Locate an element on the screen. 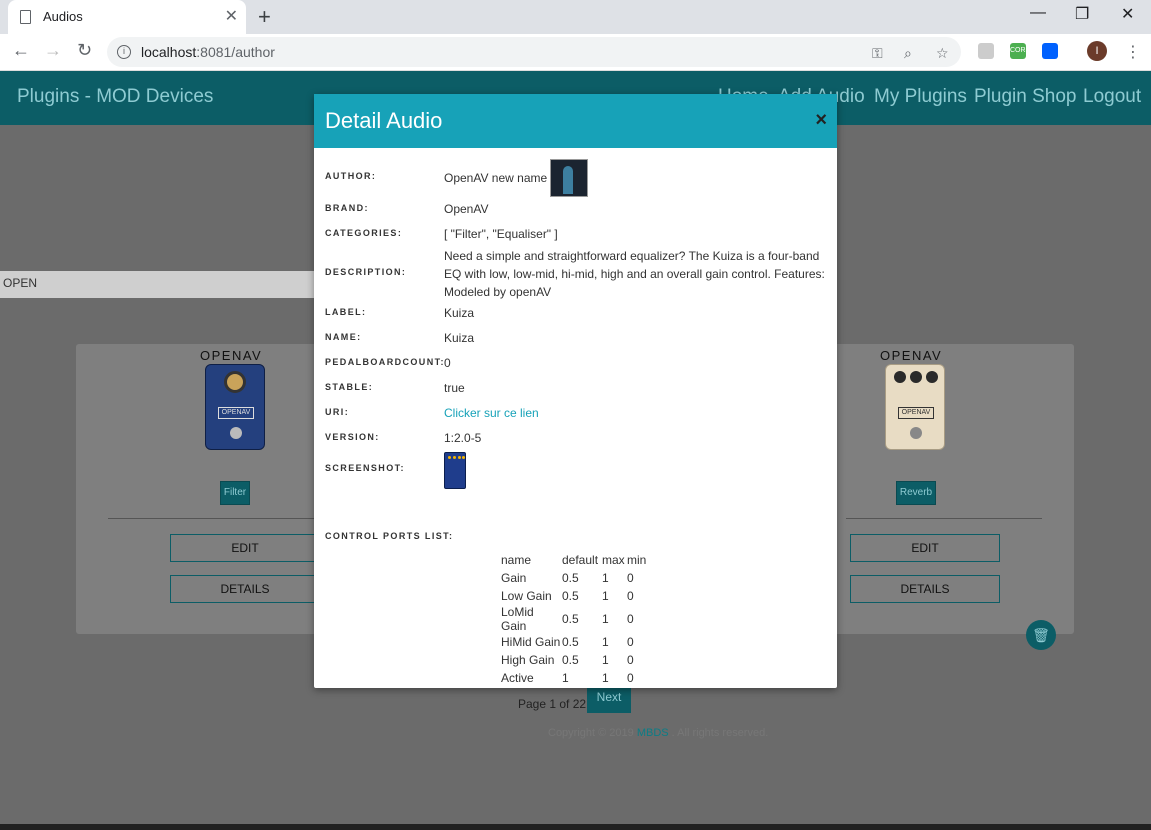 This screenshot has width=1151, height=830. search-input is located at coordinates (153, 283).